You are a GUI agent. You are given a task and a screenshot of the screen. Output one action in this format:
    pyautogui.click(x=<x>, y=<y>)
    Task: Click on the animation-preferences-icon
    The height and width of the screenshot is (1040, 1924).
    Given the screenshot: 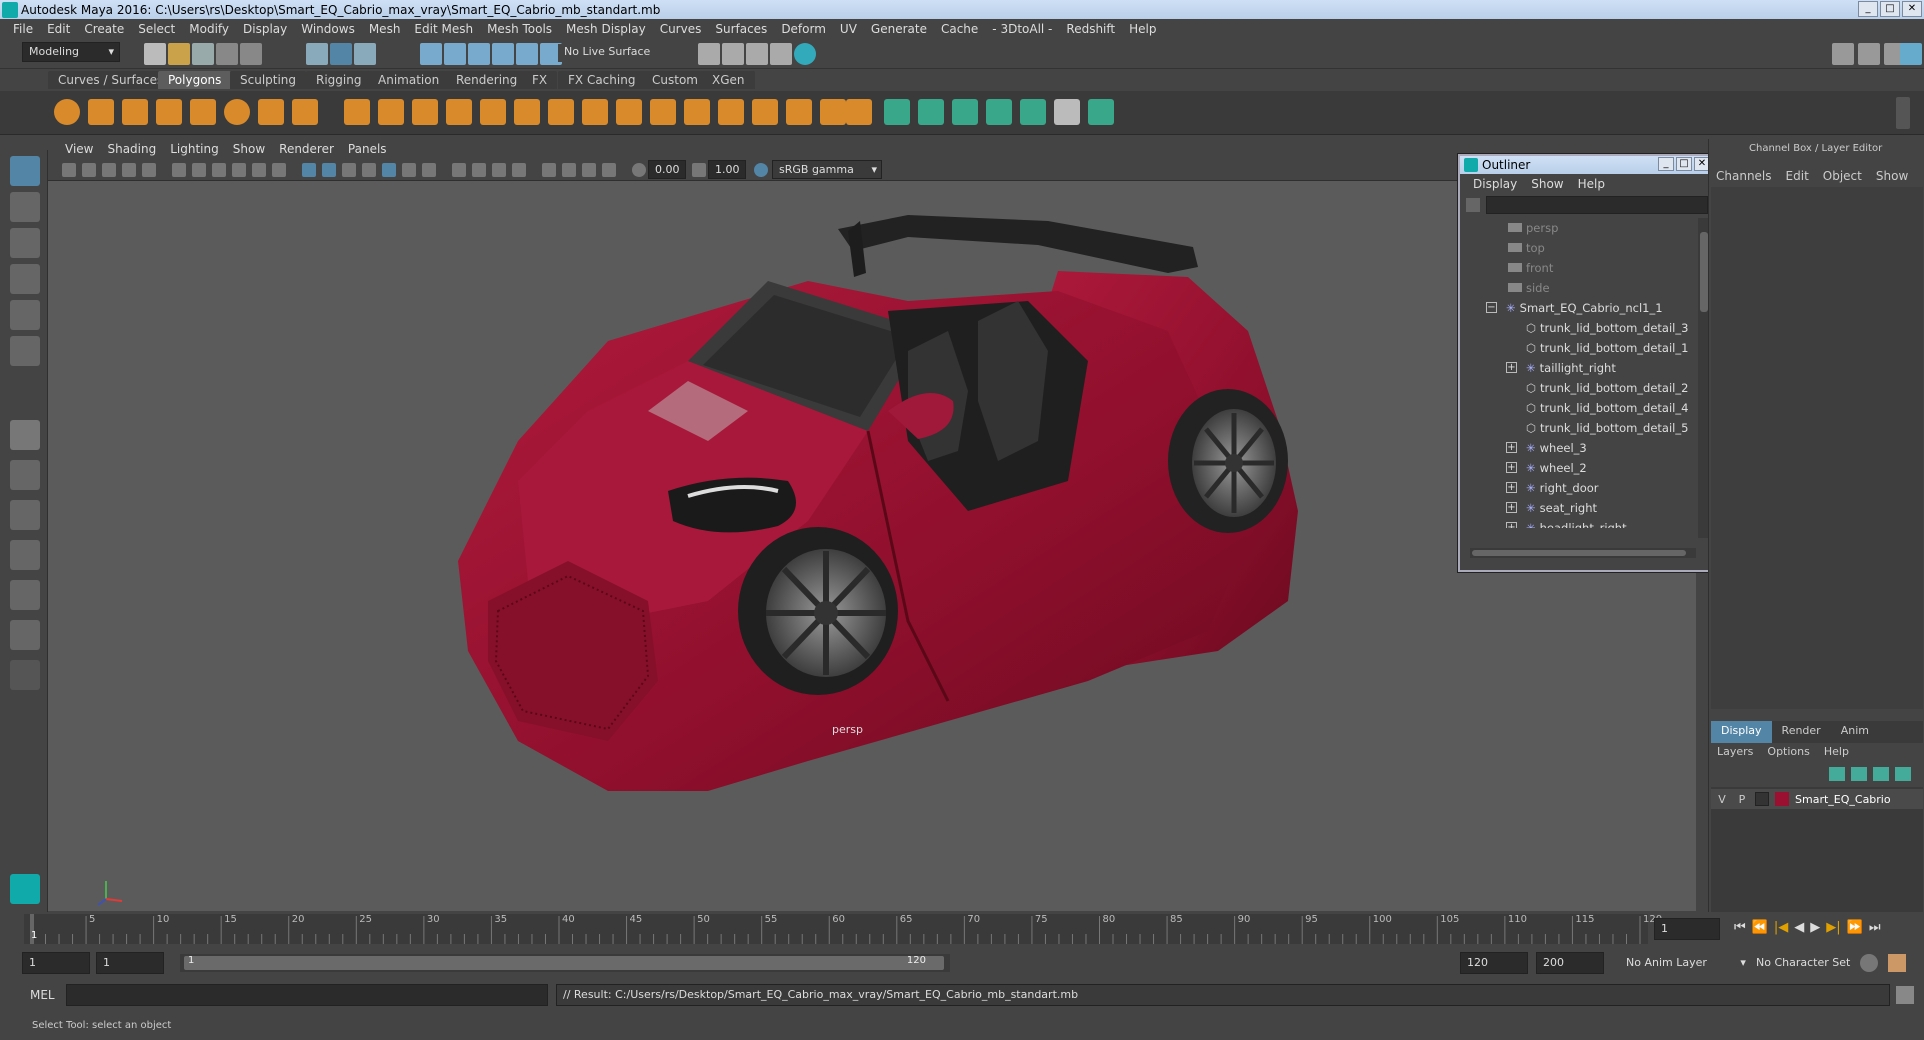 What is the action you would take?
    pyautogui.click(x=1897, y=963)
    